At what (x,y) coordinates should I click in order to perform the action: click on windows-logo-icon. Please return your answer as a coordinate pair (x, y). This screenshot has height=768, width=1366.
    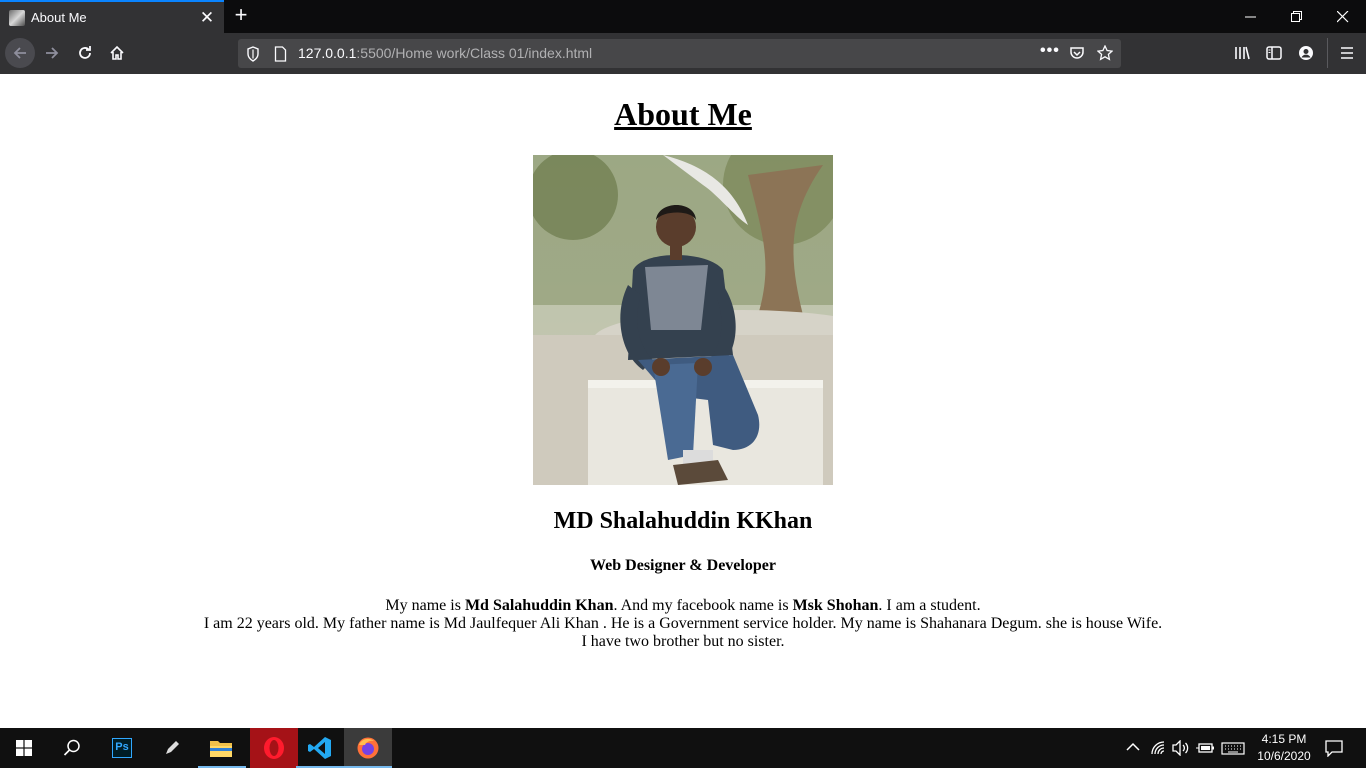
    Looking at the image, I should click on (24, 748).